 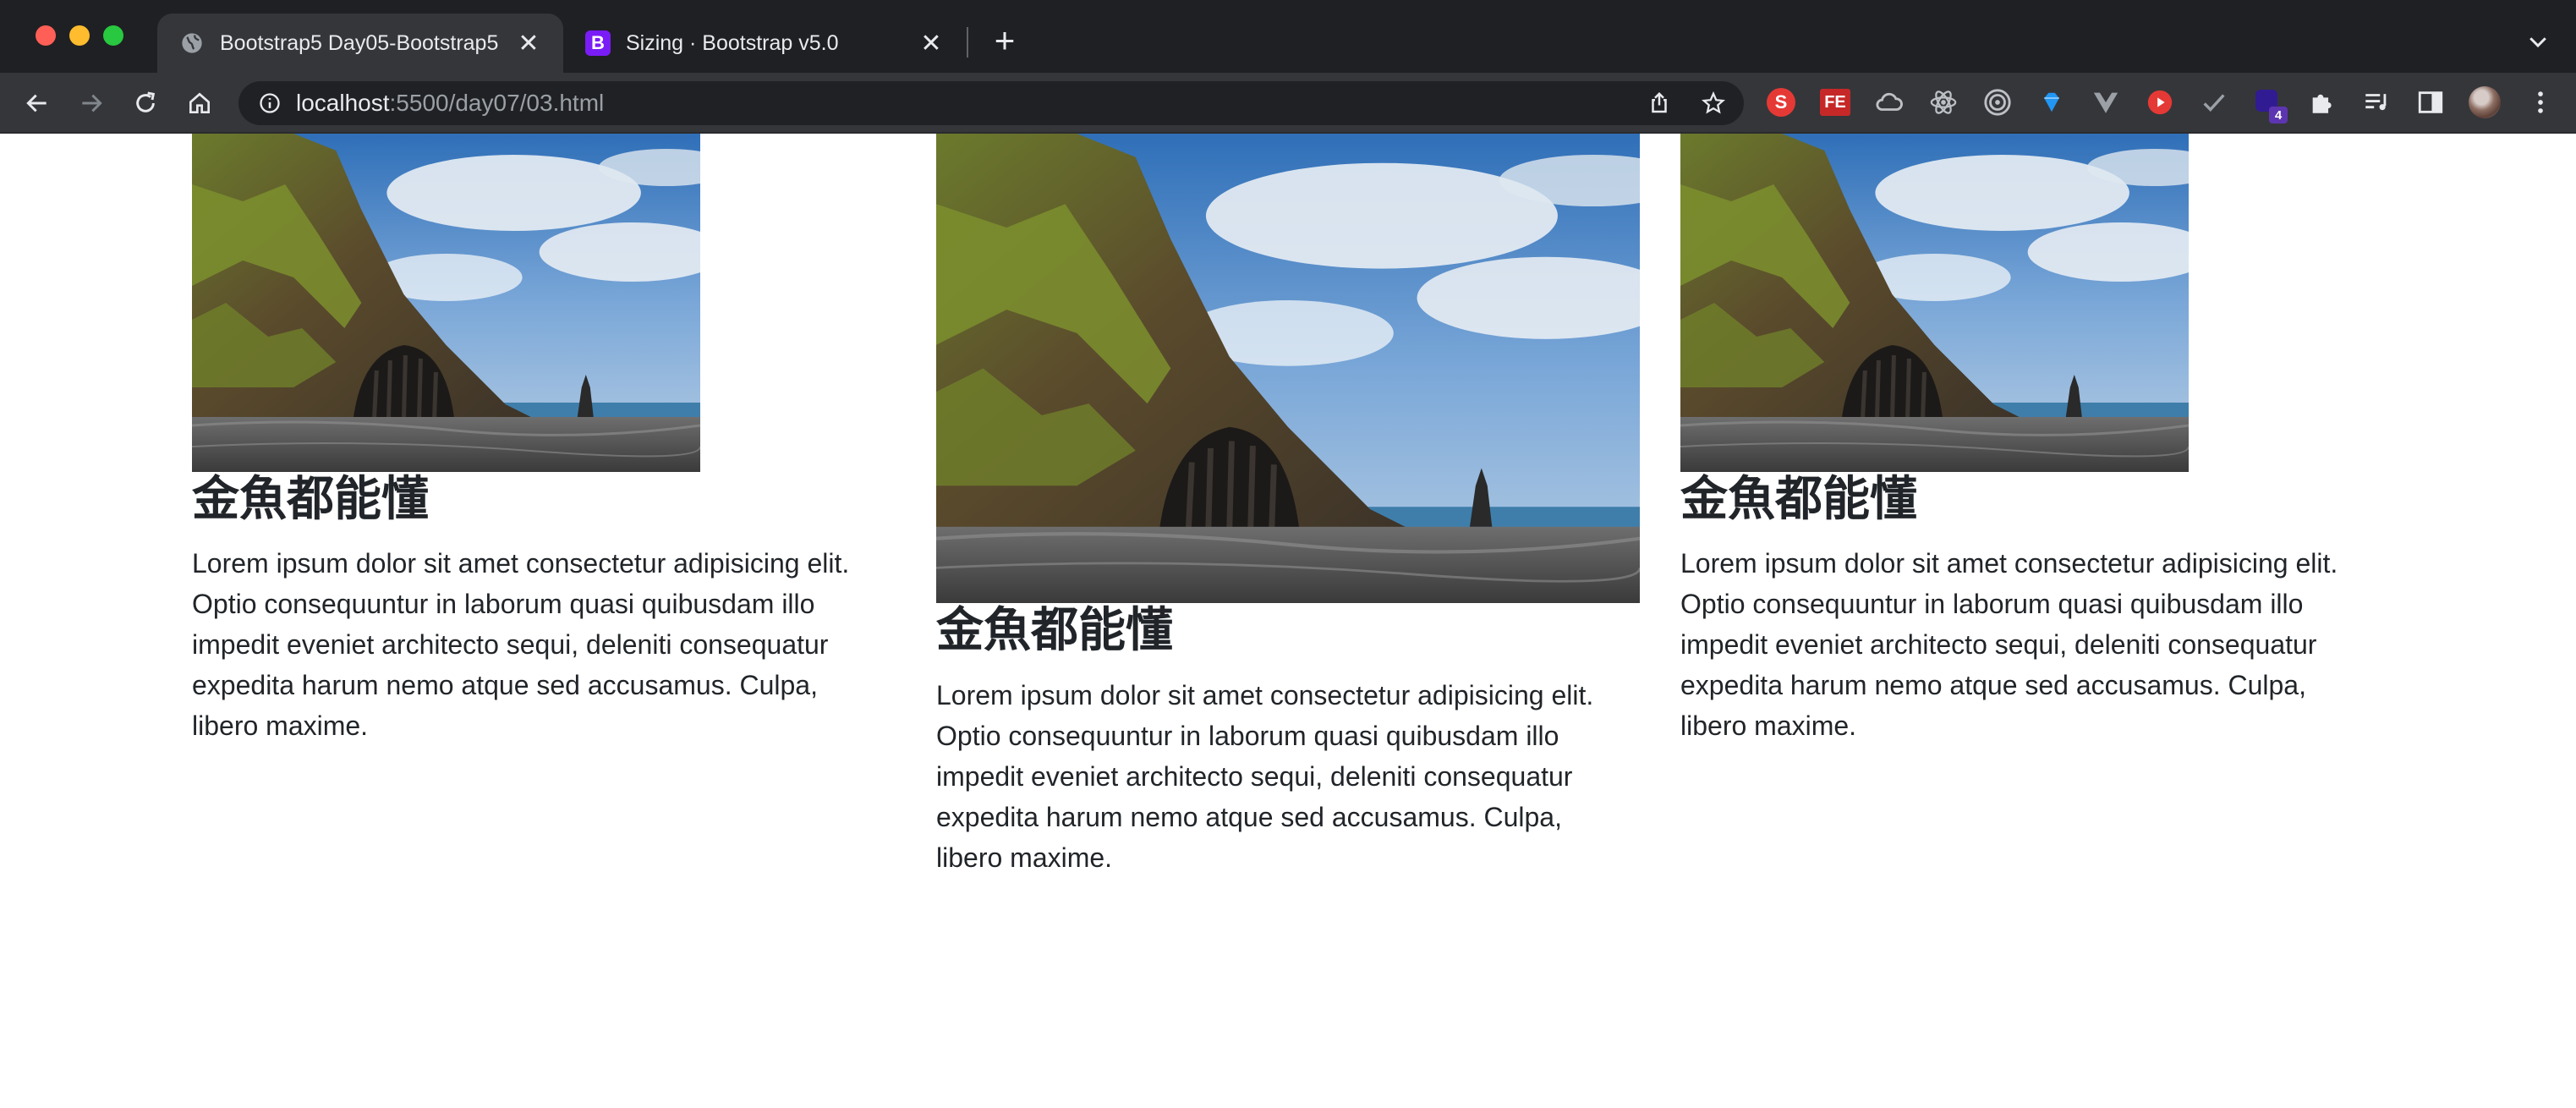 What do you see at coordinates (2376, 102) in the screenshot?
I see `reading-list-icon` at bounding box center [2376, 102].